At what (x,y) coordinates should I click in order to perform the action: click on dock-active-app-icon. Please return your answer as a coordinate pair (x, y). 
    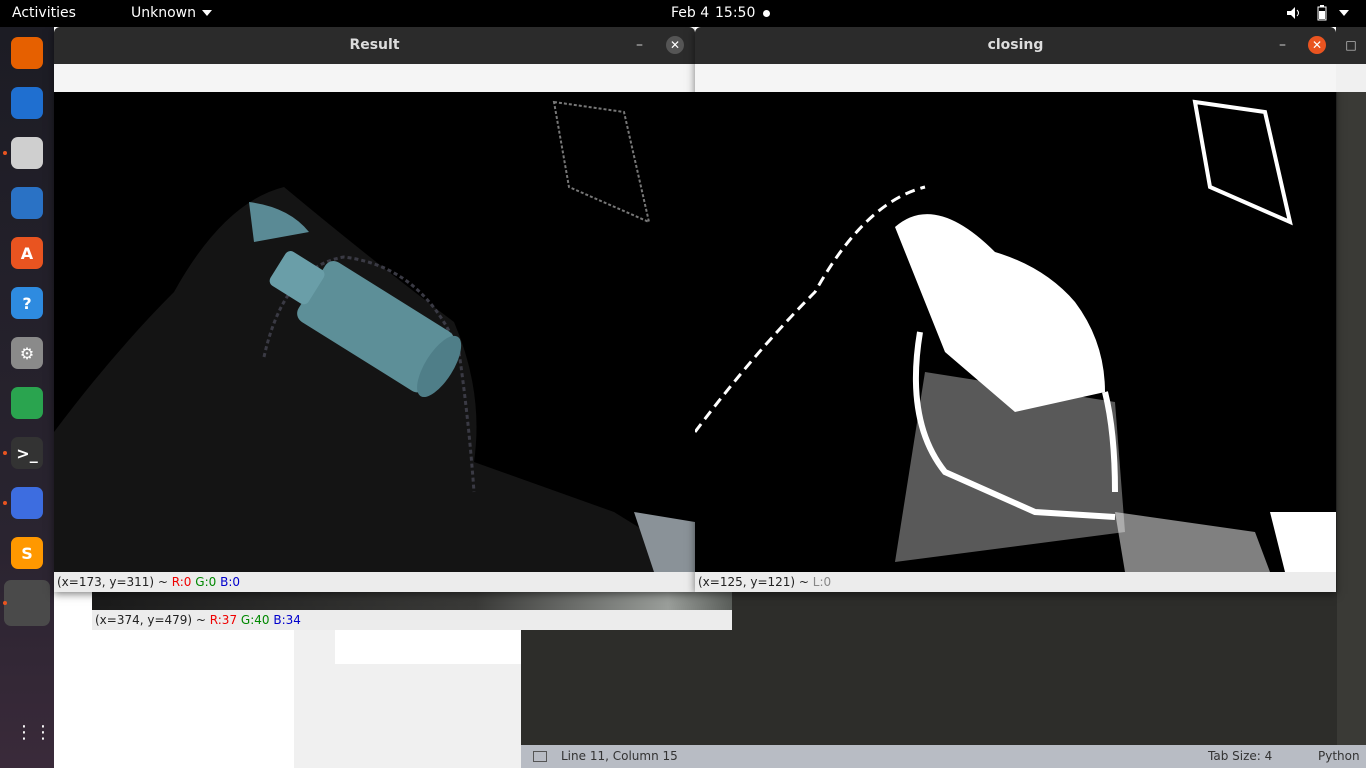
    Looking at the image, I should click on (27, 603).